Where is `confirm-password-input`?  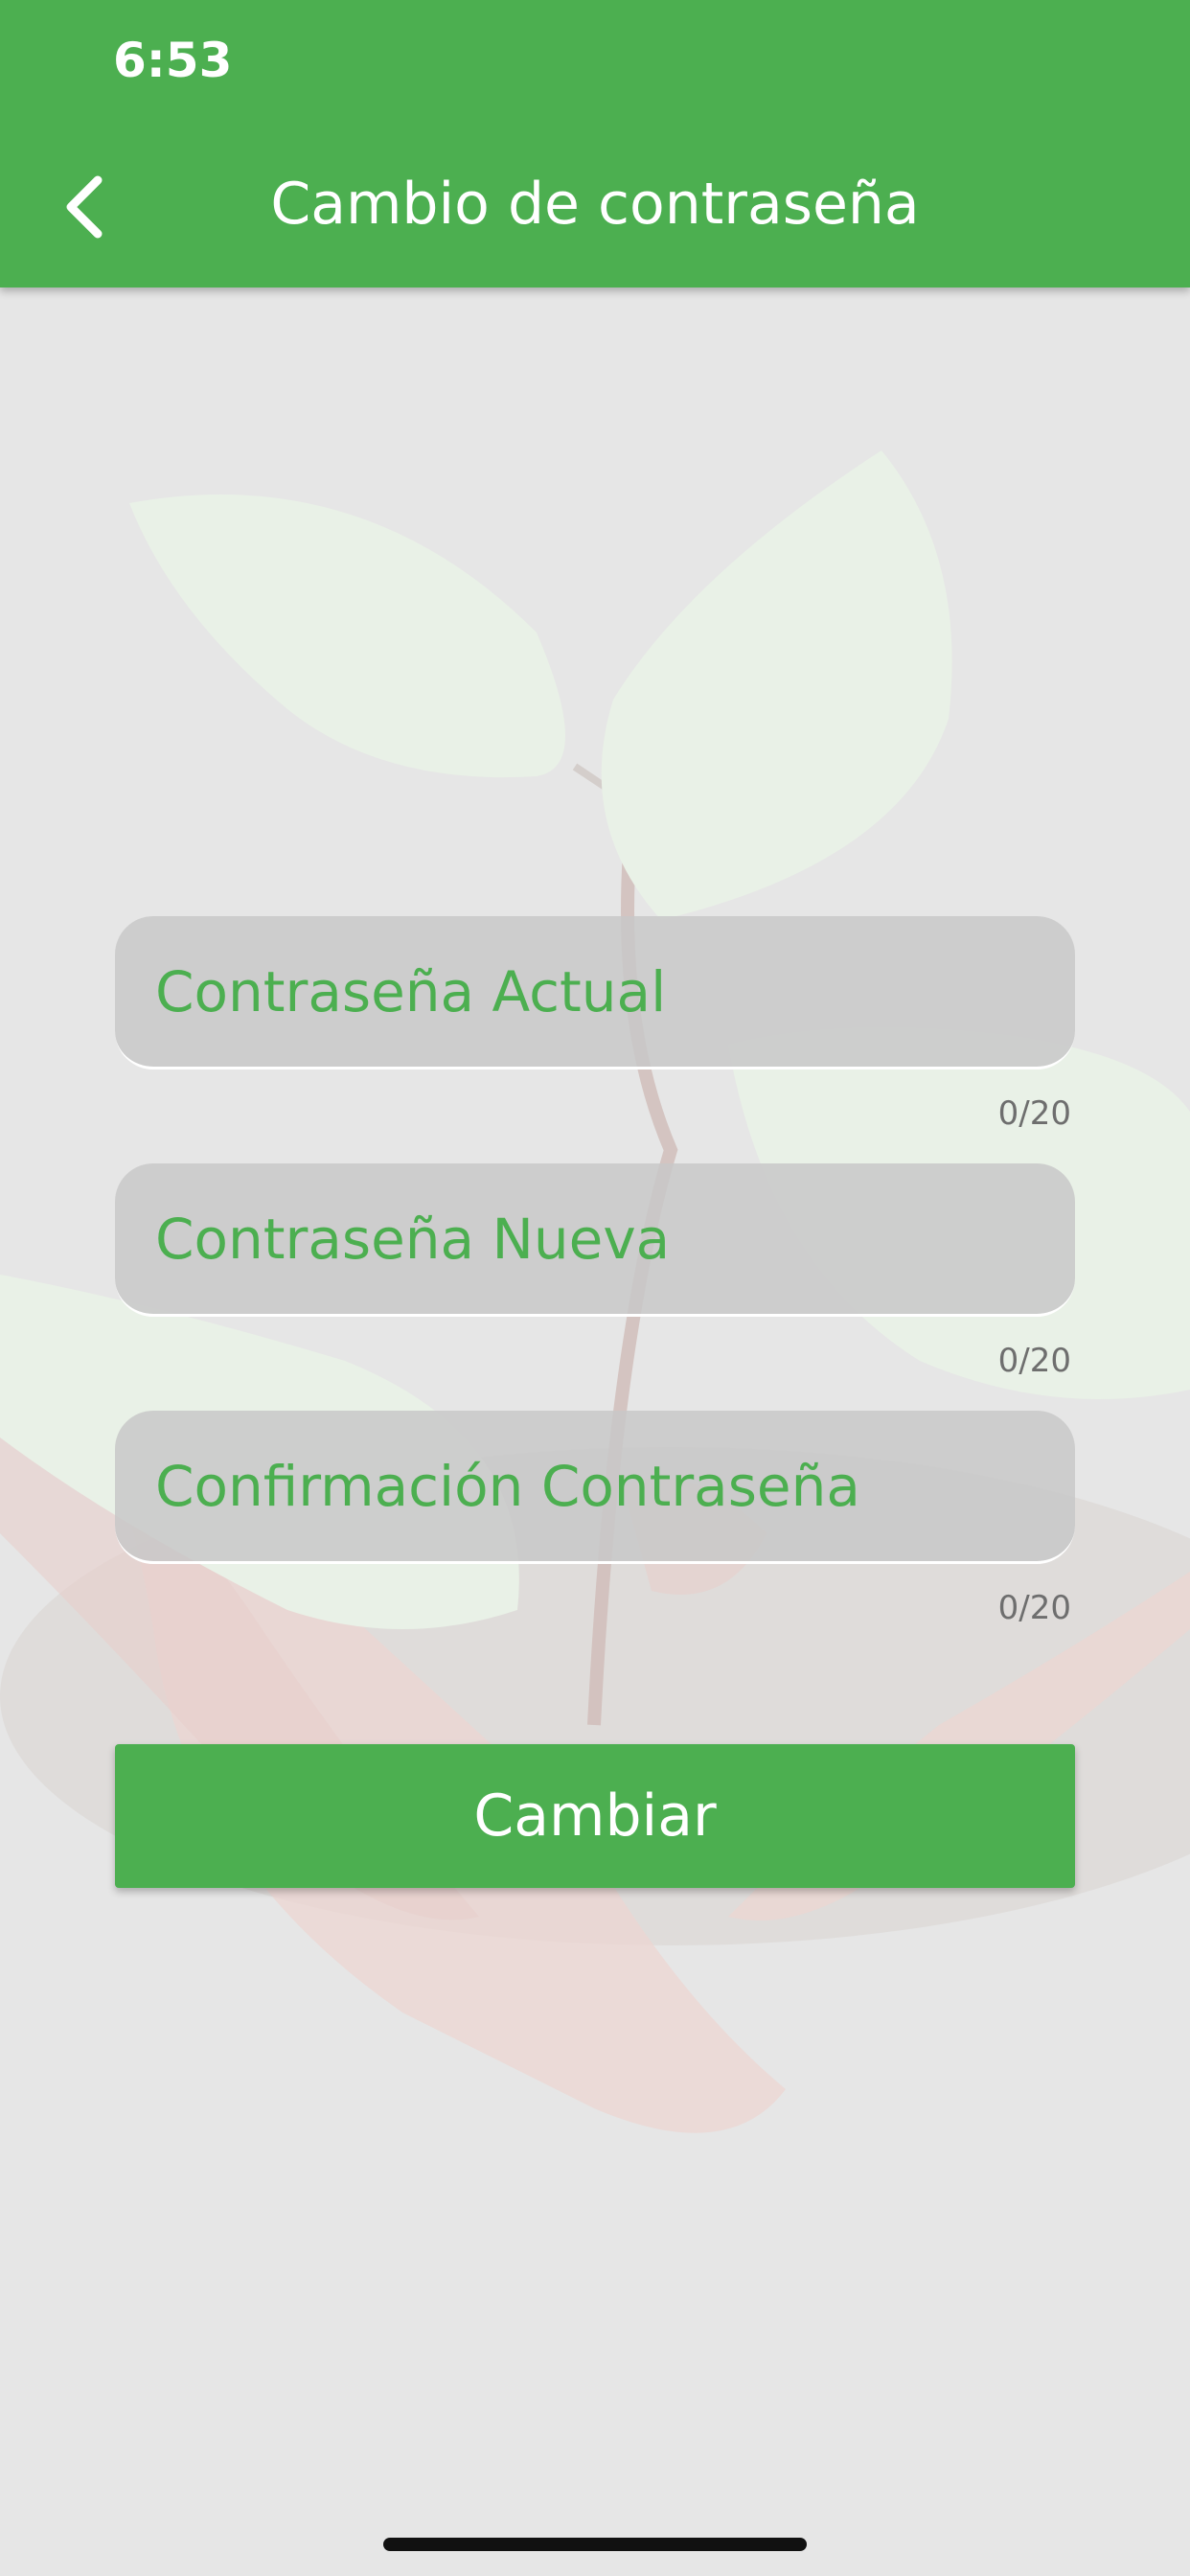 confirm-password-input is located at coordinates (595, 1486).